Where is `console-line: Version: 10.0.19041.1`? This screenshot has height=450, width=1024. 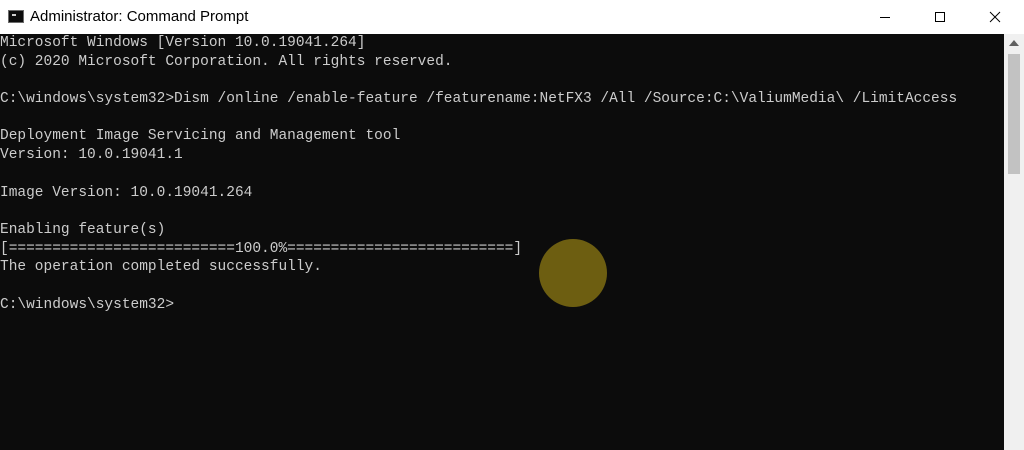
console-line: Version: 10.0.19041.1 is located at coordinates (91, 155).